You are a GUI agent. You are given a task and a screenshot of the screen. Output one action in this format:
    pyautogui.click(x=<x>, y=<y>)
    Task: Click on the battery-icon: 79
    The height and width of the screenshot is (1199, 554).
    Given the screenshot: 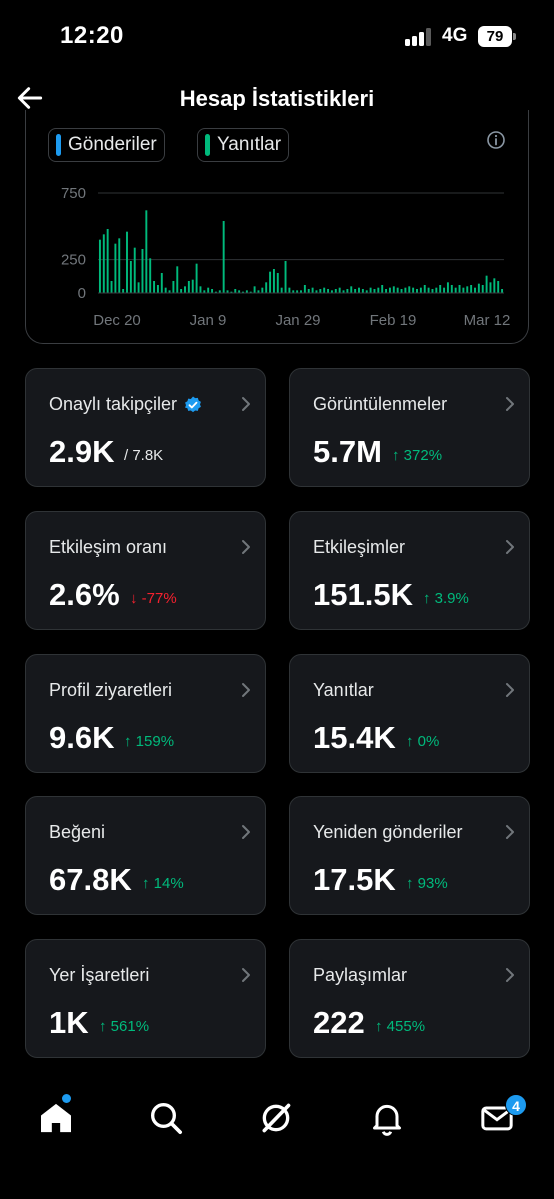 What is the action you would take?
    pyautogui.click(x=495, y=36)
    